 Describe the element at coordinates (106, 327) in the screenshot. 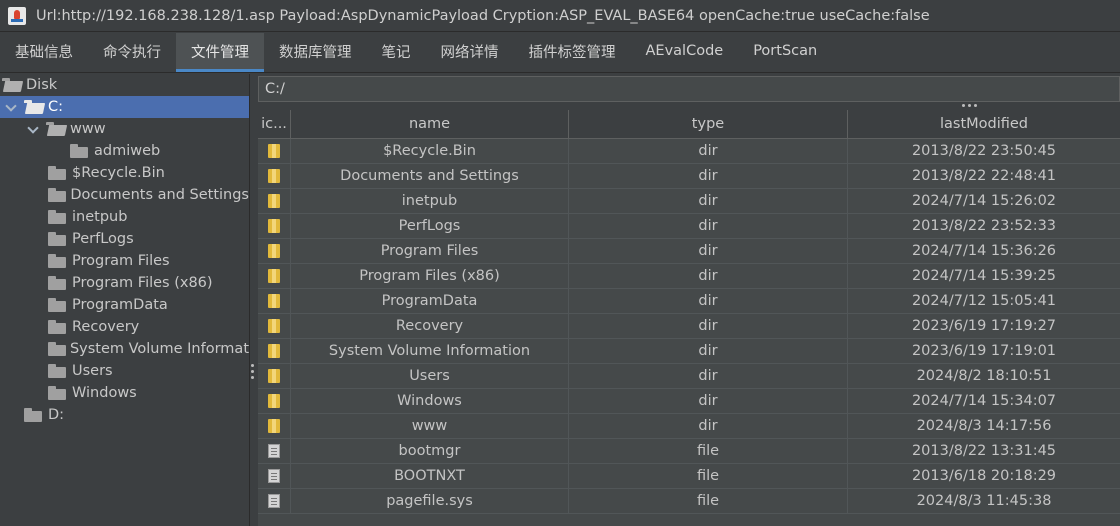

I see `tree-node-label: Recovery` at that location.